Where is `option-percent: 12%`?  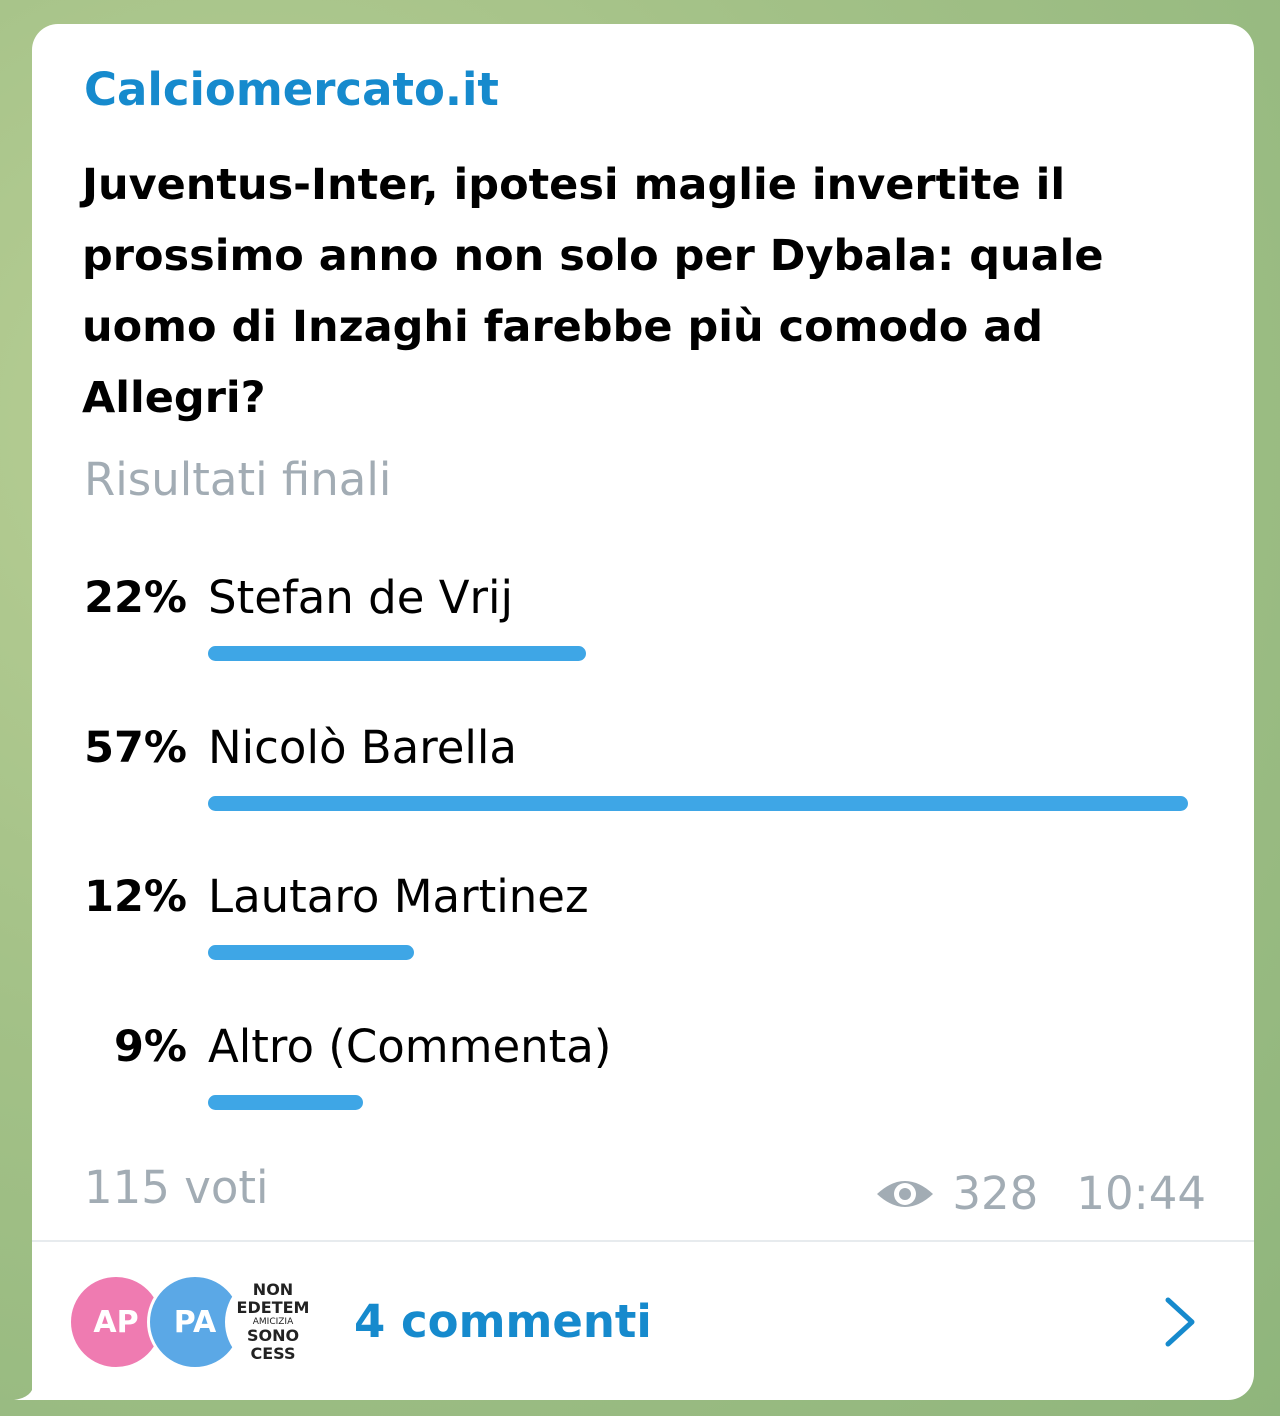
option-percent: 12% is located at coordinates (135, 897).